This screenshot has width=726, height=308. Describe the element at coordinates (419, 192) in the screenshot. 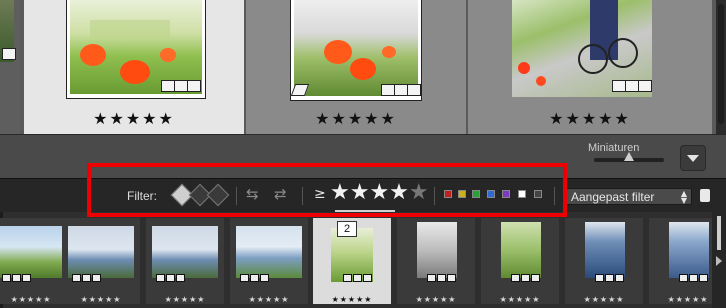

I see `rating-empty-star: ★` at that location.